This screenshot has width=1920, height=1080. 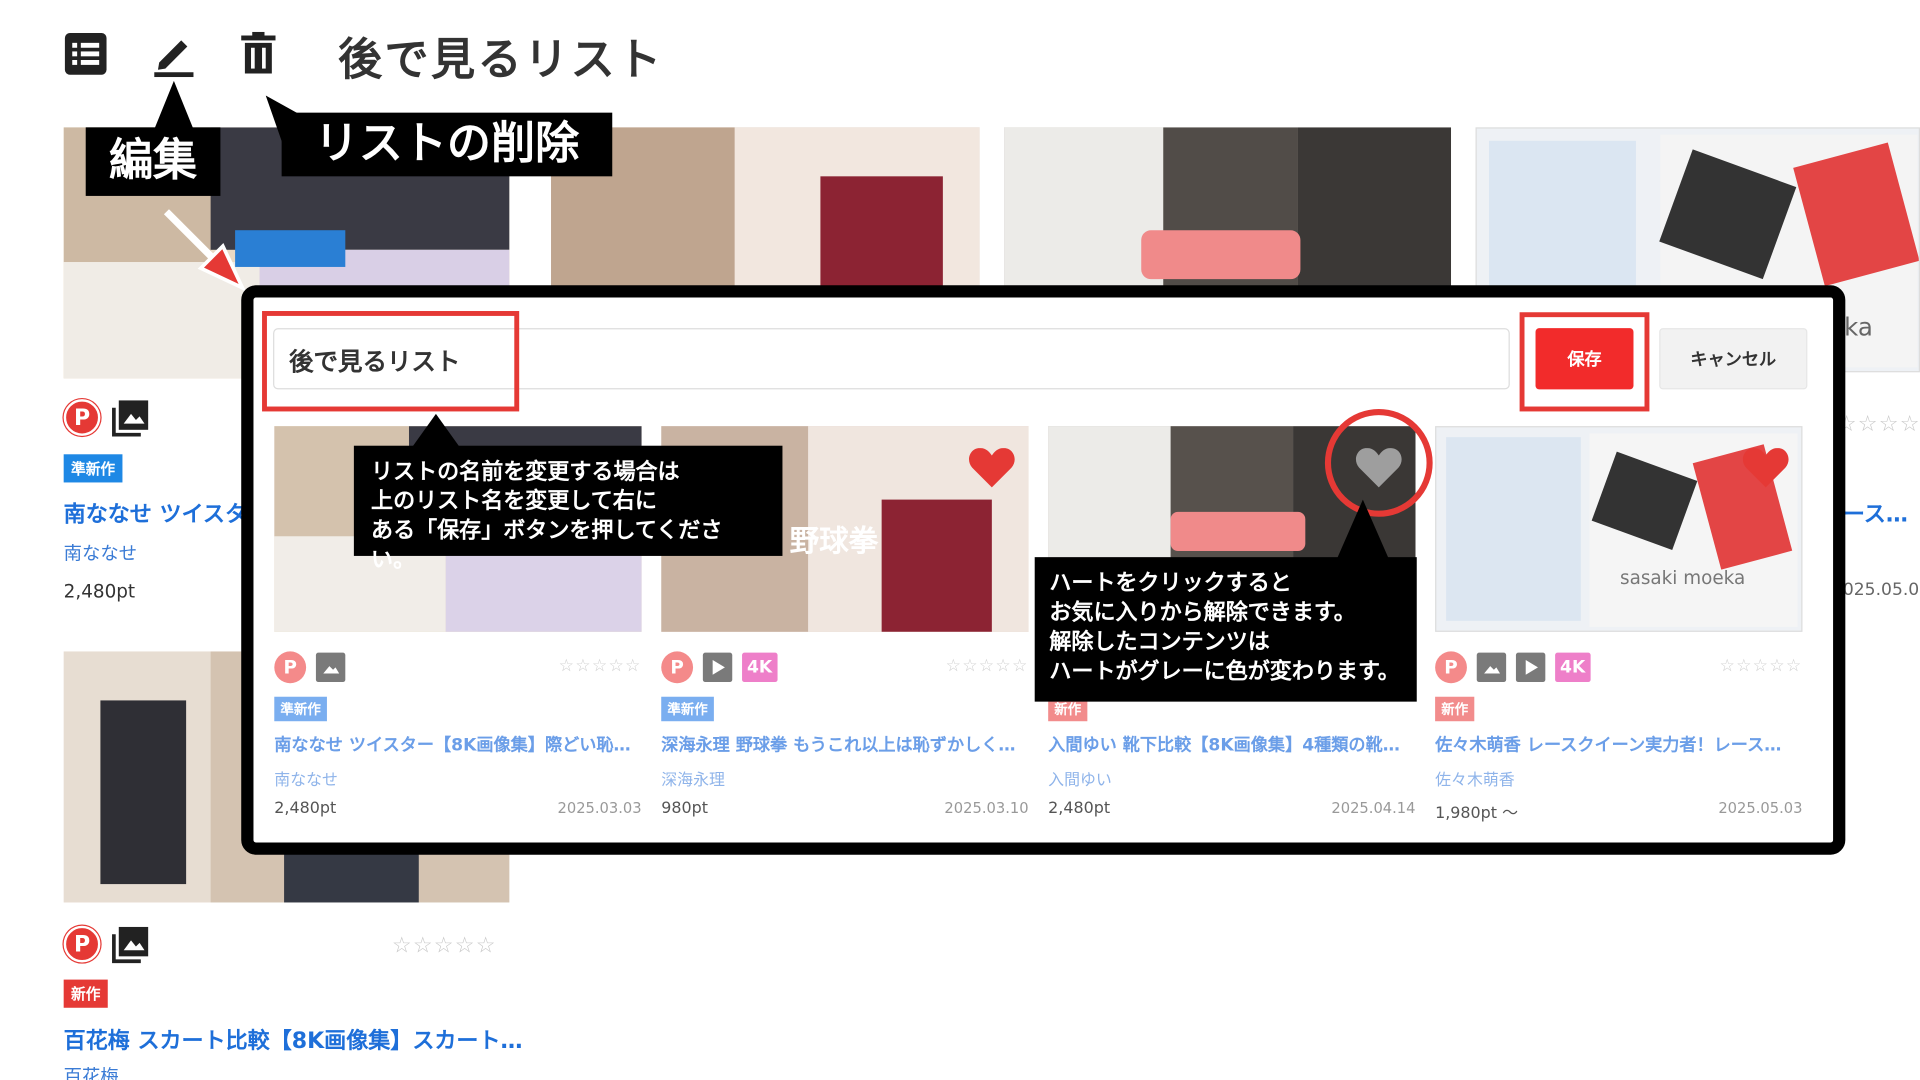 I want to click on card-date: 2025.05.03, so click(x=1760, y=808).